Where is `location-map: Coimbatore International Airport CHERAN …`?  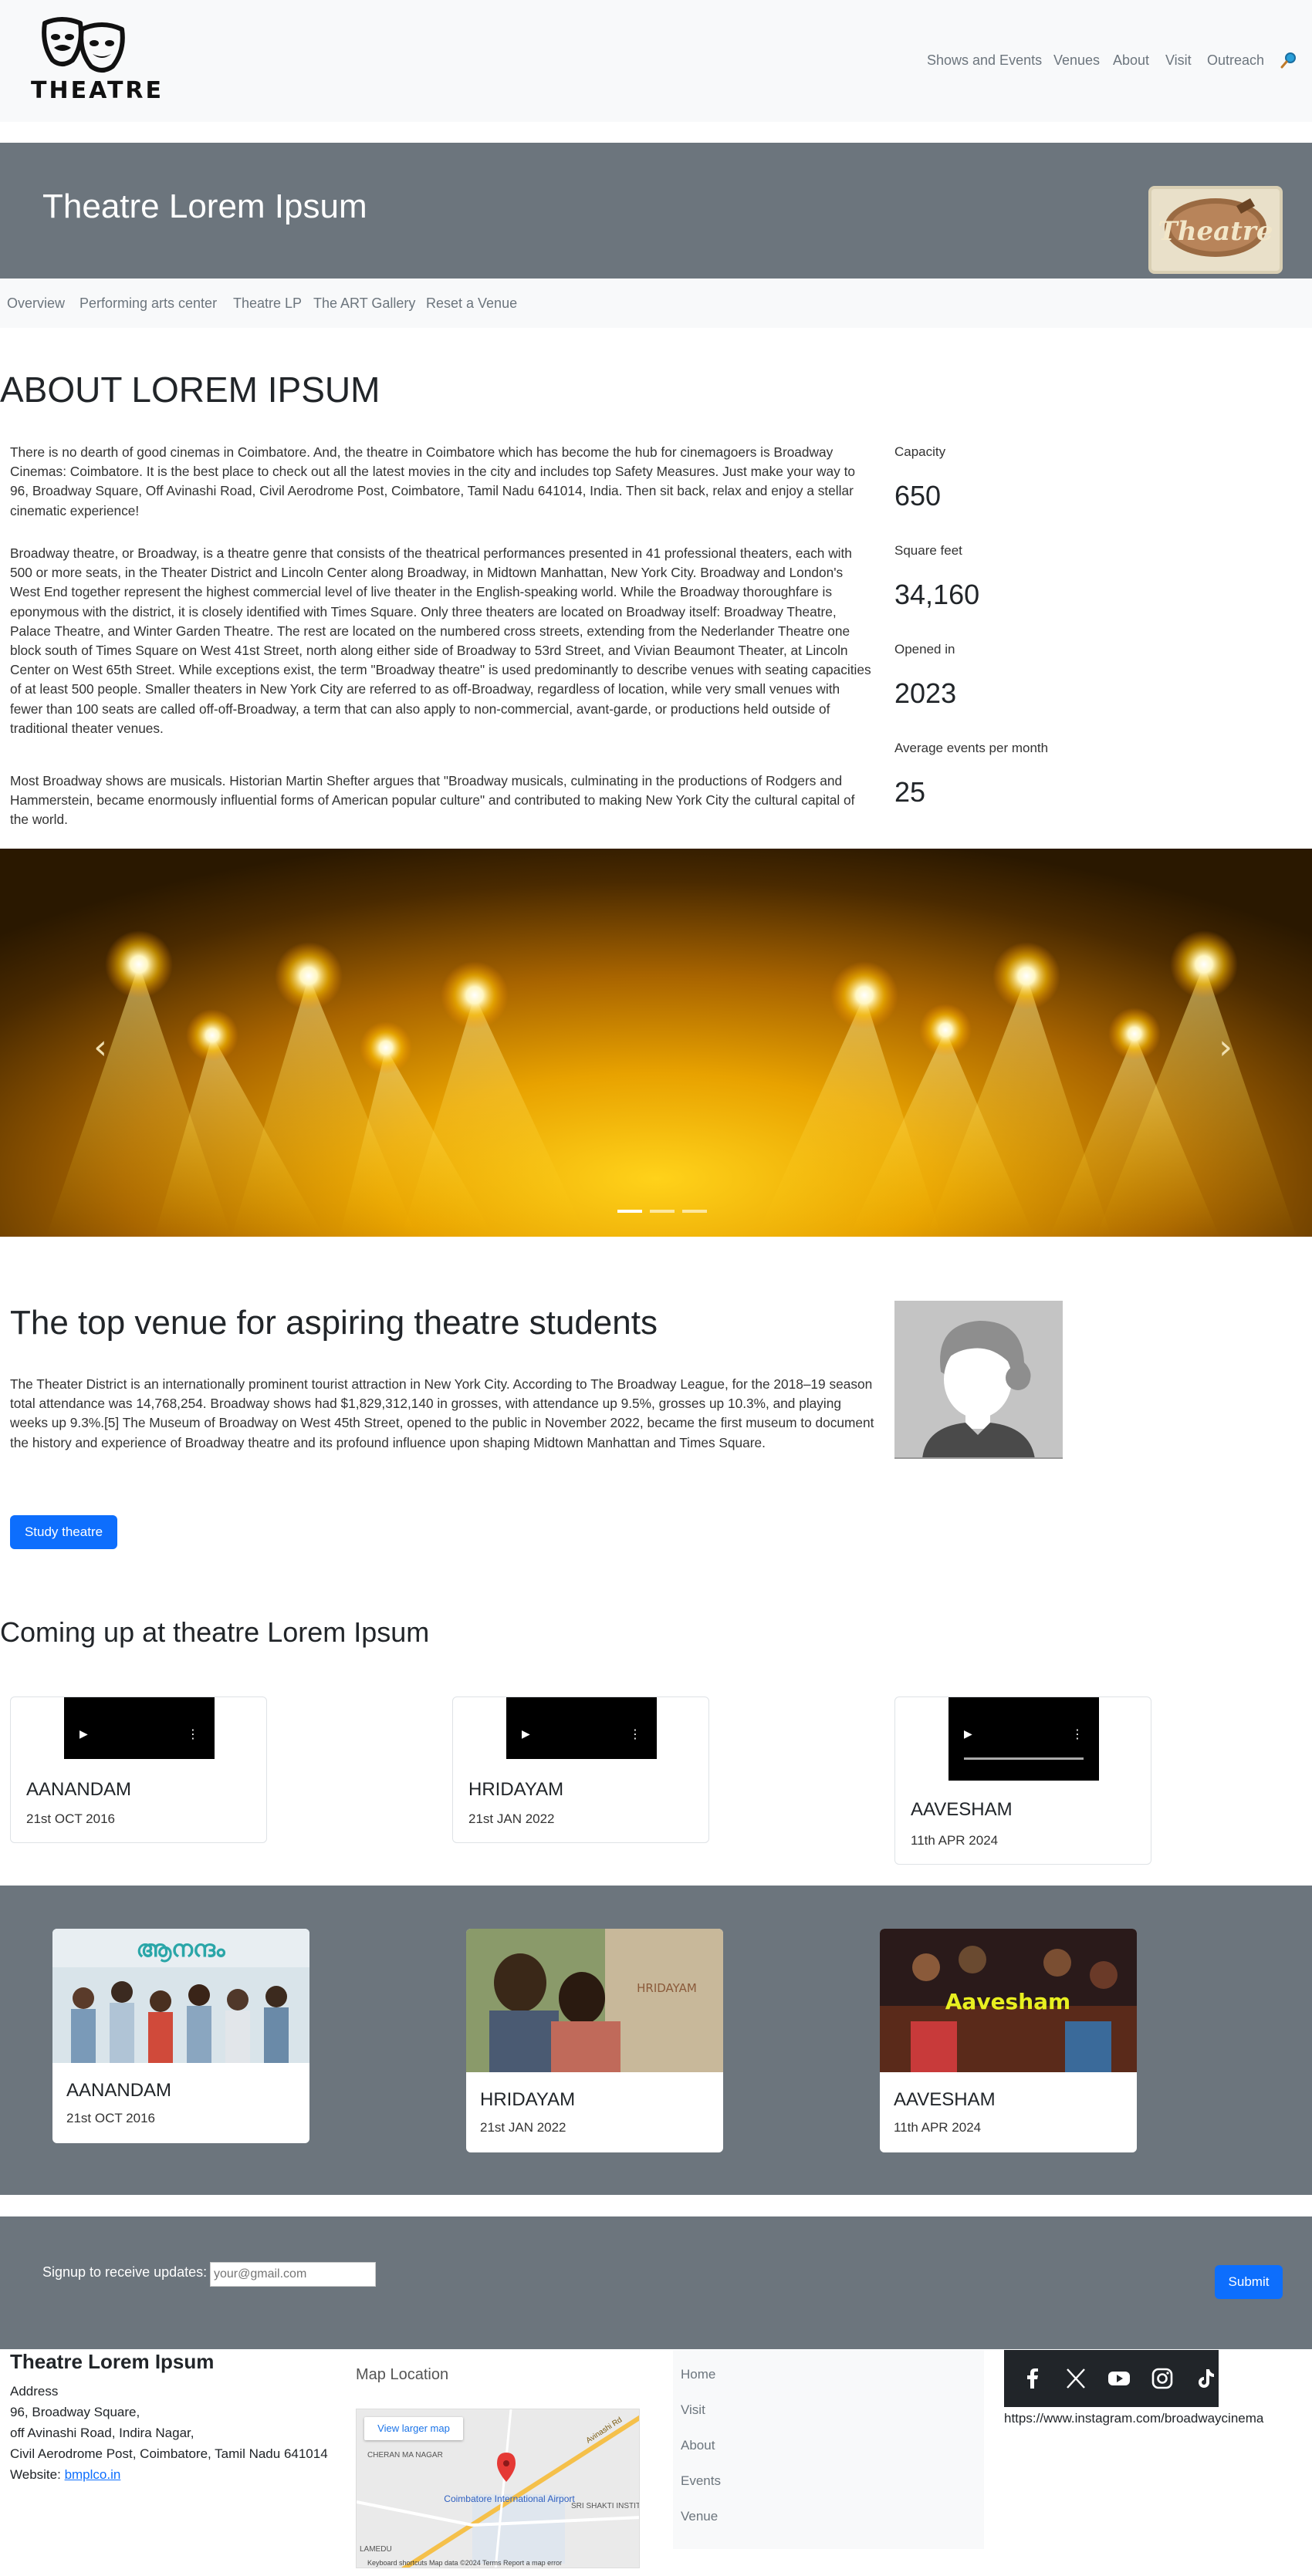 location-map: Coimbatore International Airport CHERAN … is located at coordinates (498, 2488).